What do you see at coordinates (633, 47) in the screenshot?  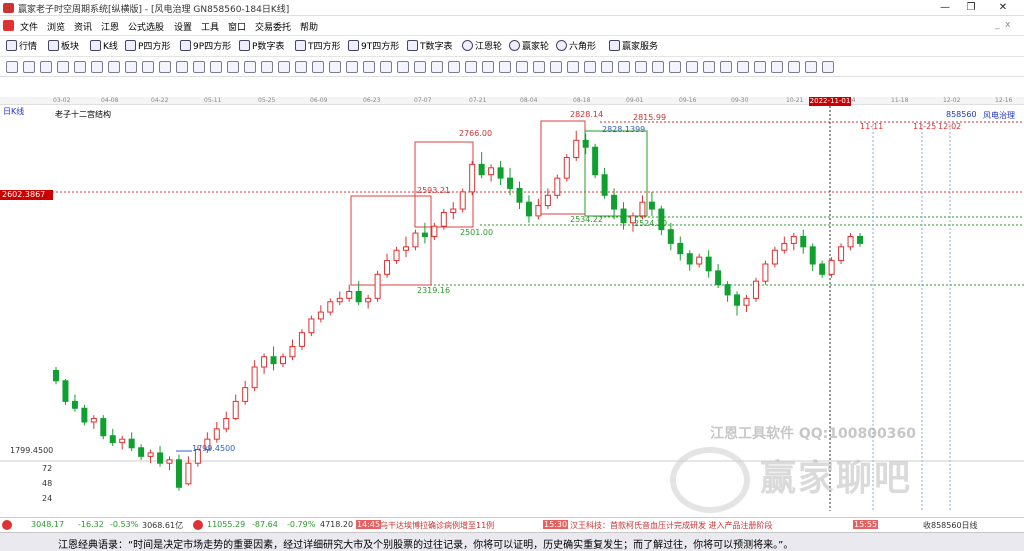 I see `tb-winner-service: 赢家服务` at bounding box center [633, 47].